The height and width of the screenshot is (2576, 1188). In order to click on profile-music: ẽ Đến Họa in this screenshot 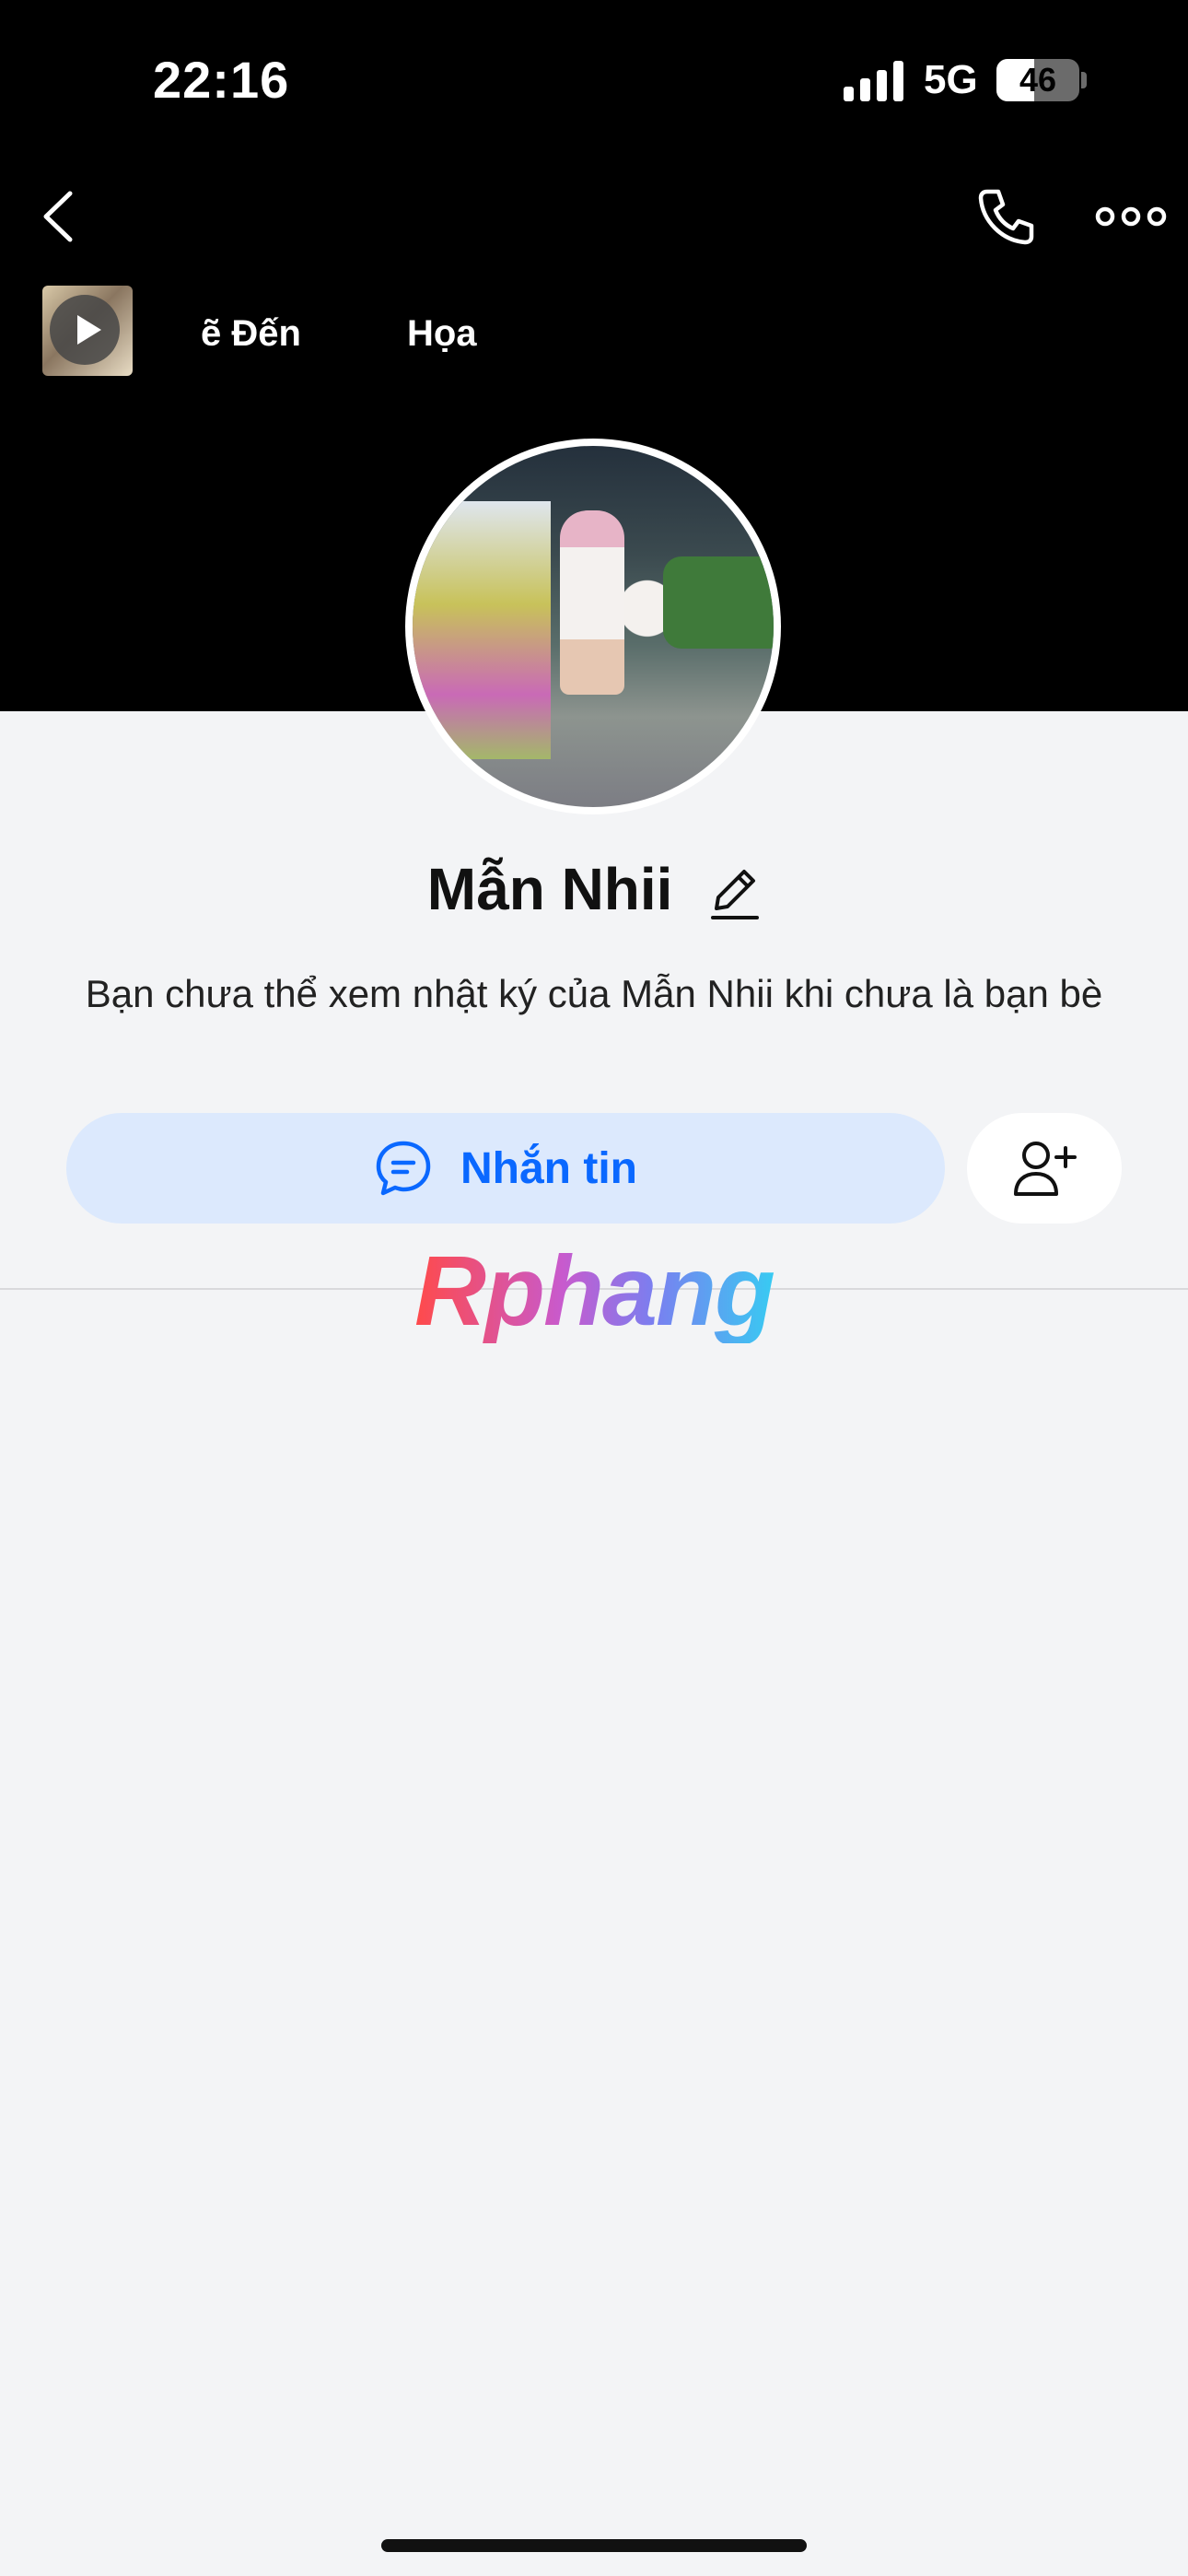, I will do `click(291, 332)`.